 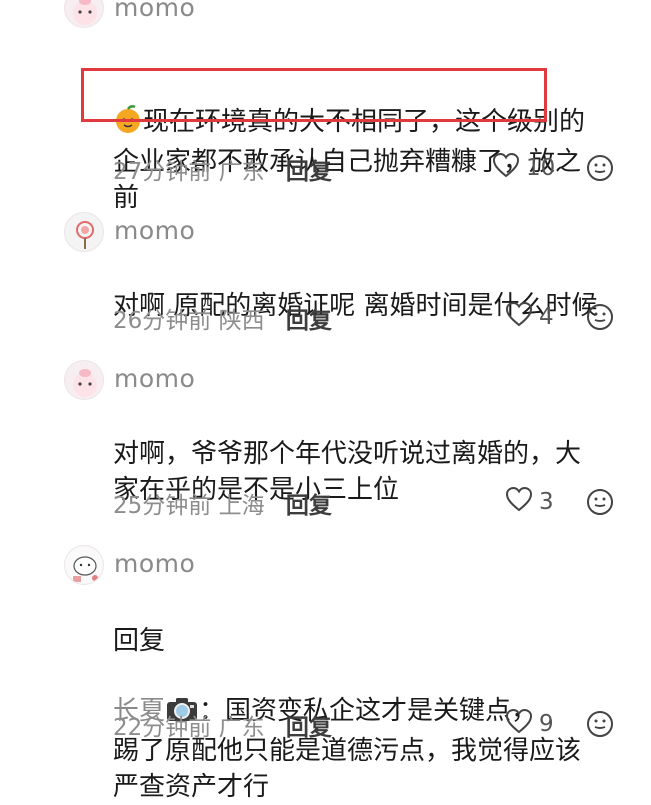 What do you see at coordinates (139, 641) in the screenshot?
I see `reply-prefix: 回复` at bounding box center [139, 641].